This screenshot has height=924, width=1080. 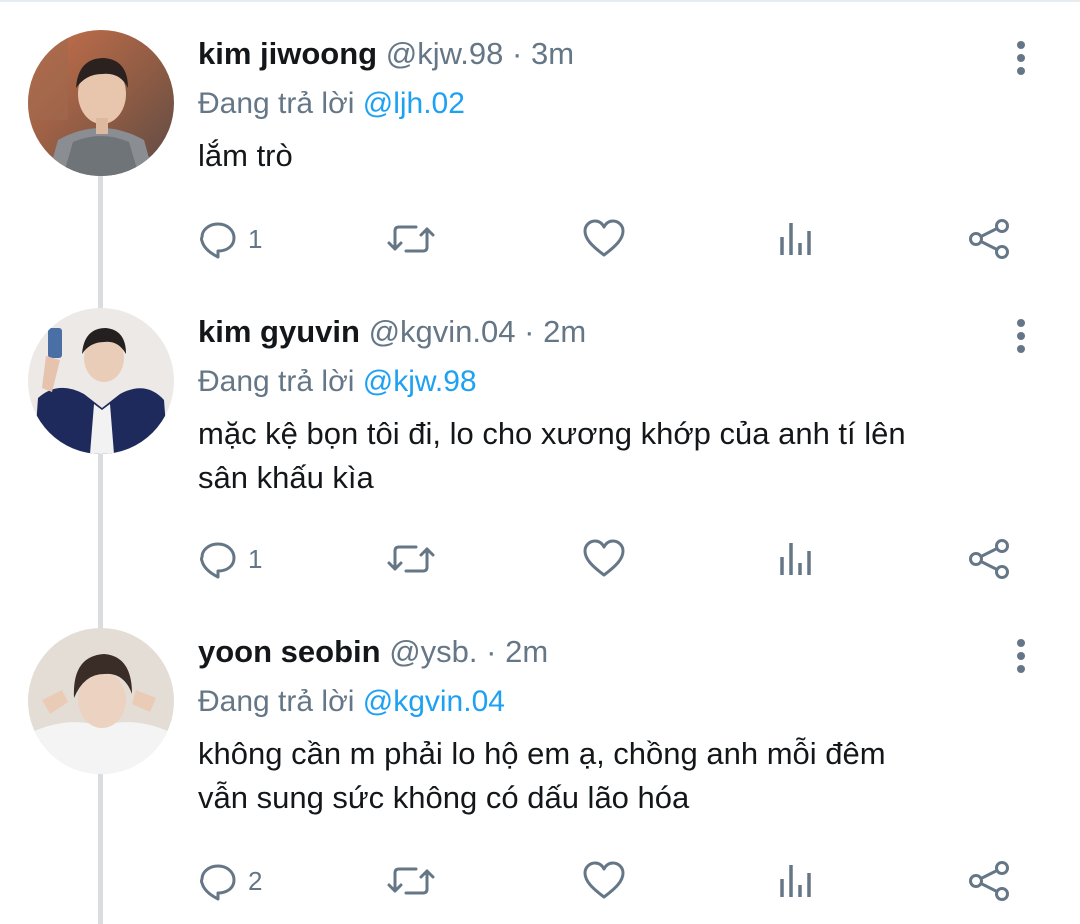 I want to click on tweet-text-line: vẫn sung sức không có dấu lão hóa, so click(x=444, y=797).